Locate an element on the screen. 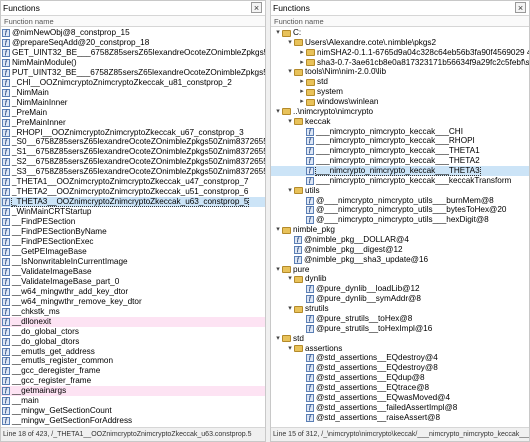  function-row: f __do_global_dtors is located at coordinates (133, 342).